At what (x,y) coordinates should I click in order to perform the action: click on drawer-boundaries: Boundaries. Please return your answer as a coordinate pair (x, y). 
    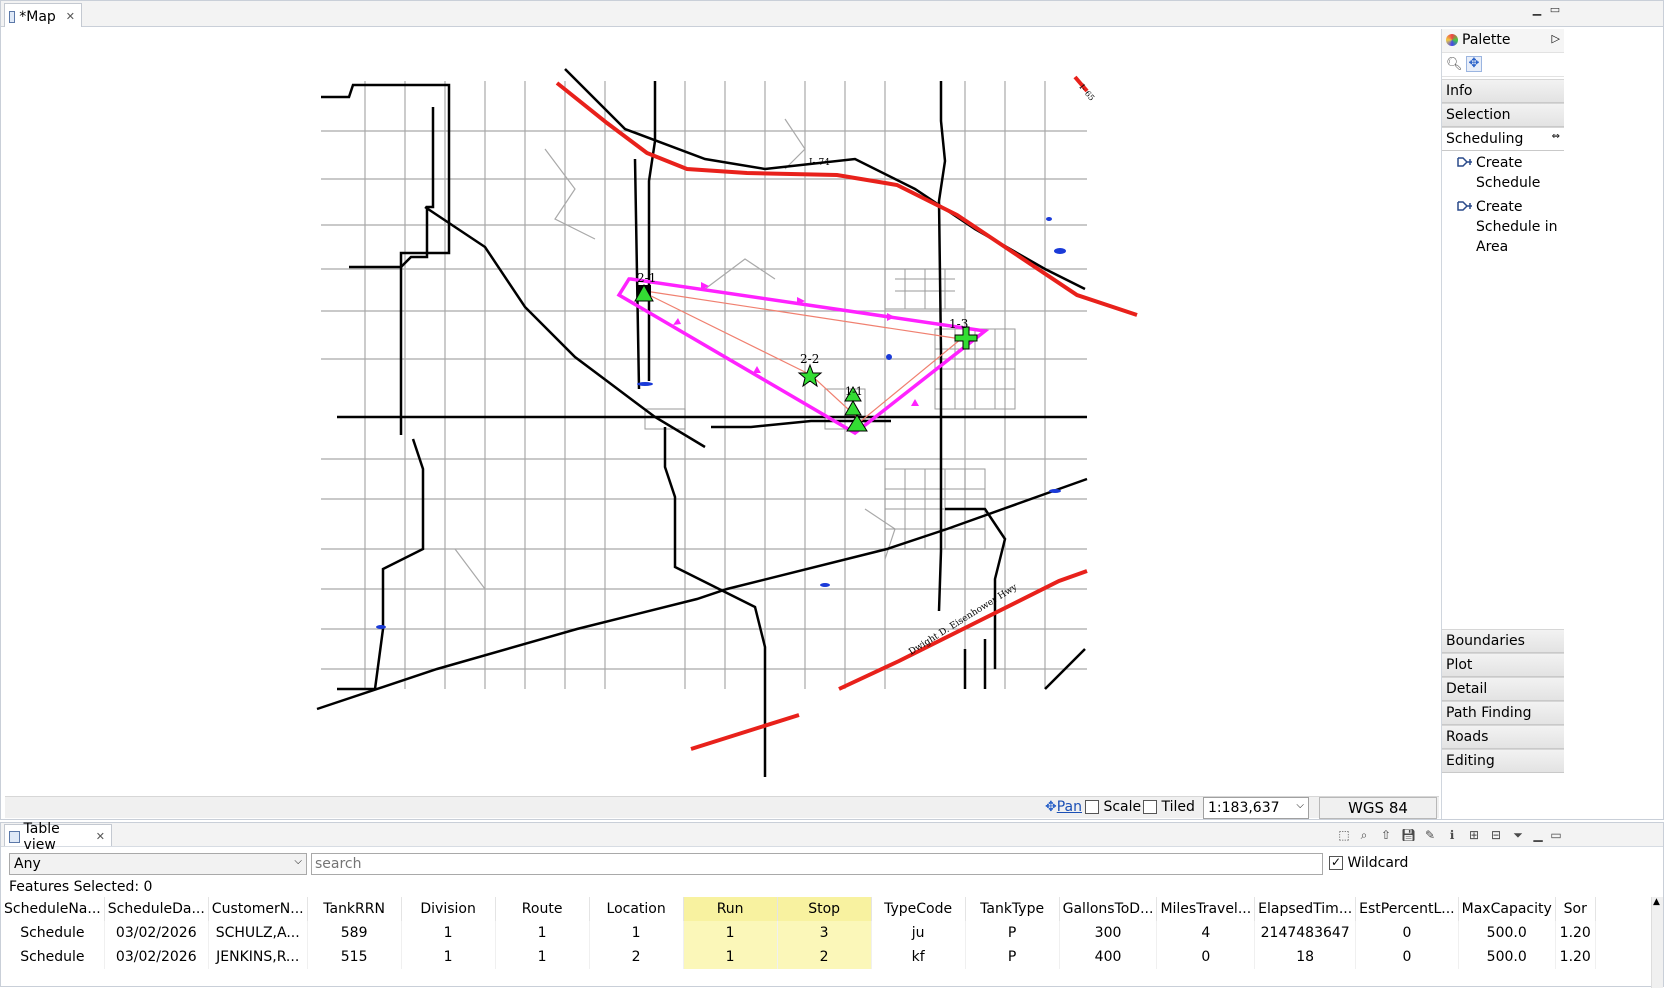
    Looking at the image, I should click on (1503, 641).